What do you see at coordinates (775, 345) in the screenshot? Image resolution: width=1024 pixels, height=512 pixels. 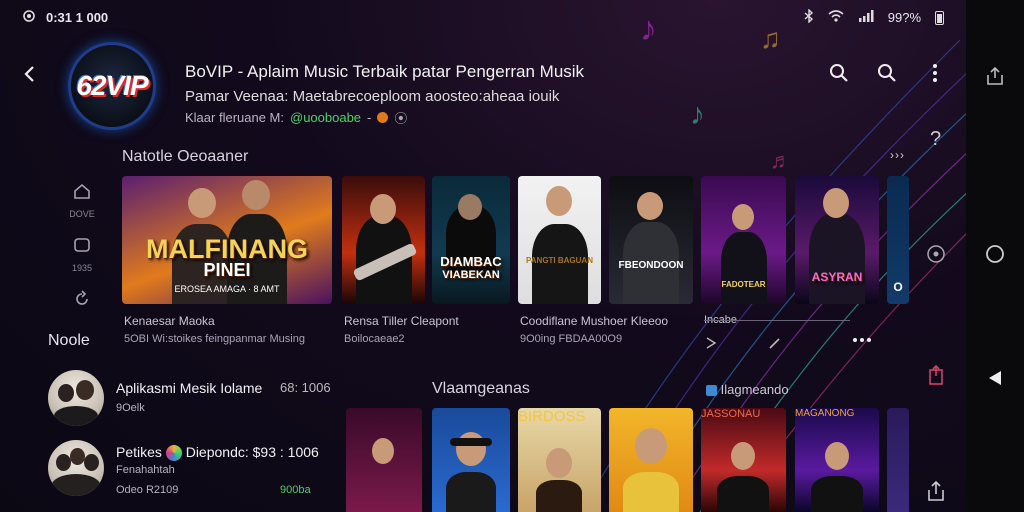 I see `edit-icon` at bounding box center [775, 345].